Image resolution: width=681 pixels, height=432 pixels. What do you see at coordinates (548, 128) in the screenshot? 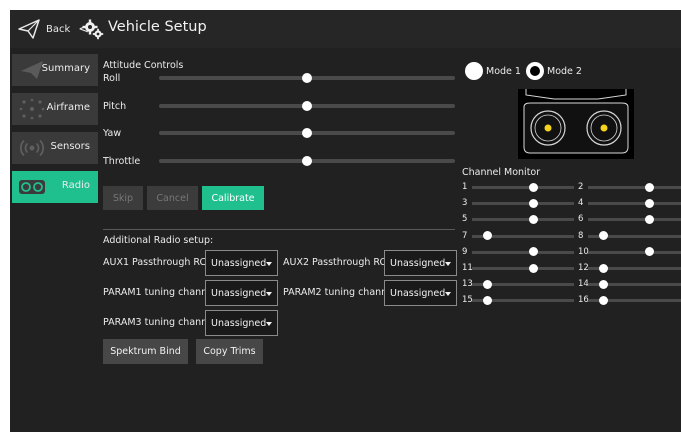
I see `left-stick-position` at bounding box center [548, 128].